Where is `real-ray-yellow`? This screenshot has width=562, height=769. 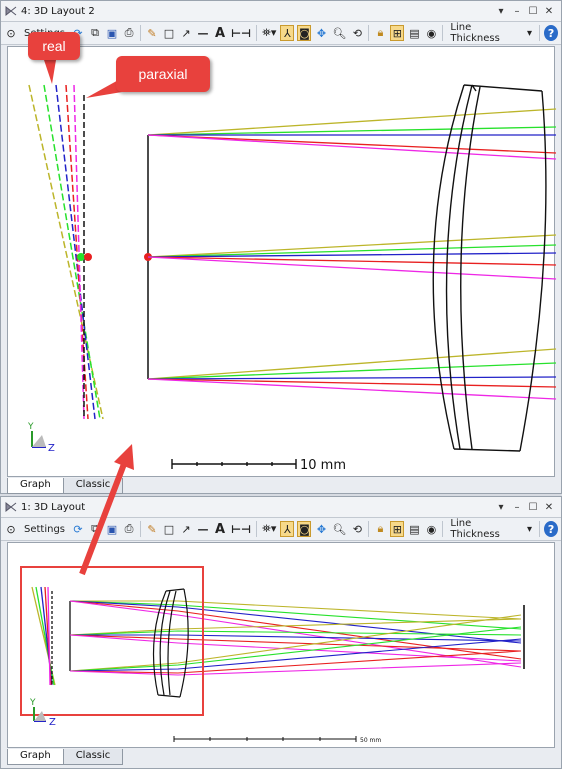
real-ray-yellow is located at coordinates (66, 252).